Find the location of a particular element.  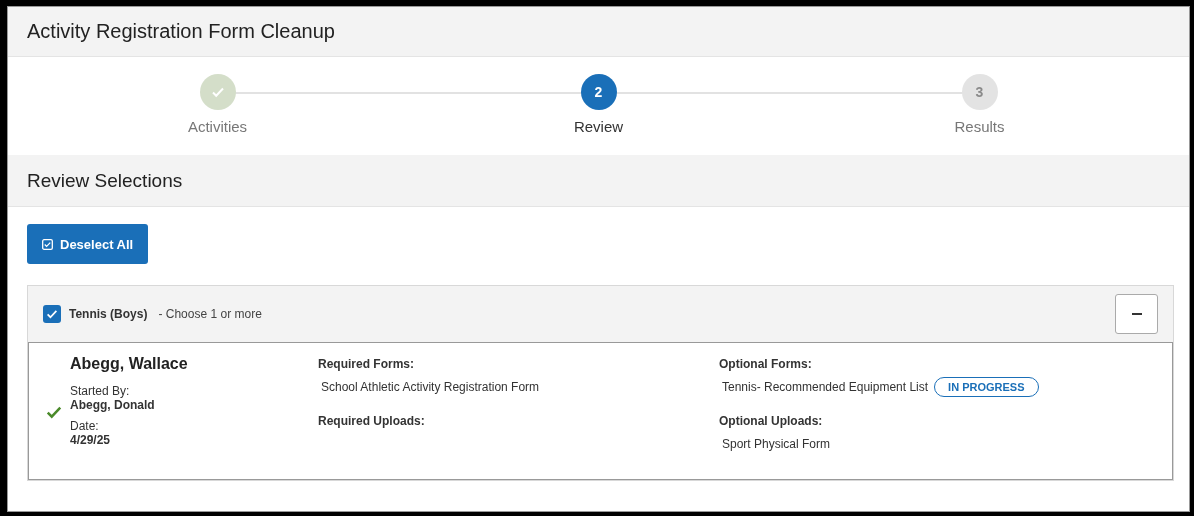

page-title: Activity Registration Form Cleanup is located at coordinates (181, 31).